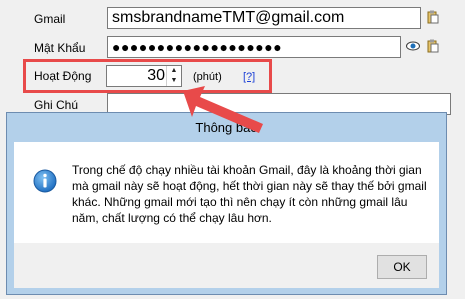 The image size is (465, 299). What do you see at coordinates (56, 105) in the screenshot?
I see `note-label: Ghi Chú` at bounding box center [56, 105].